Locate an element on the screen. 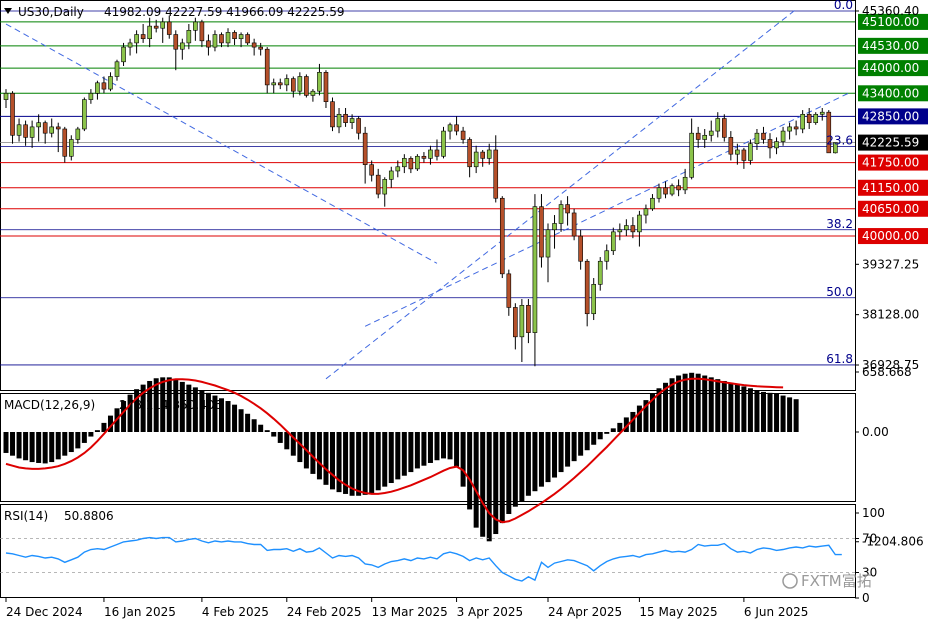  price-tag-text: 44530.00 is located at coordinates (890, 46).